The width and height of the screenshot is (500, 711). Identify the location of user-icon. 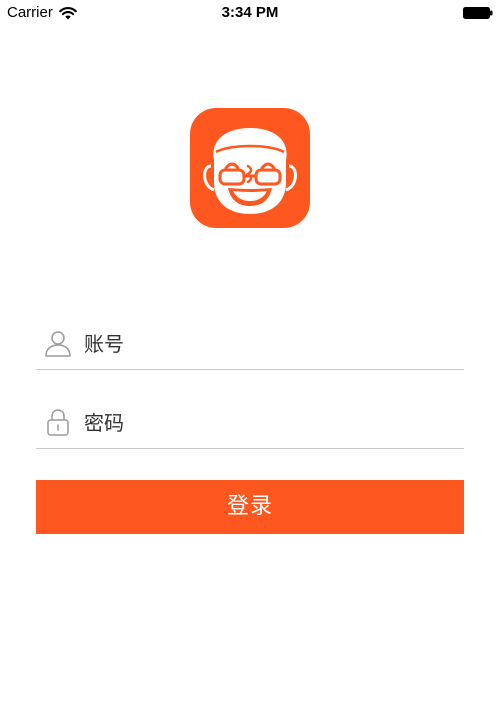
(58, 344).